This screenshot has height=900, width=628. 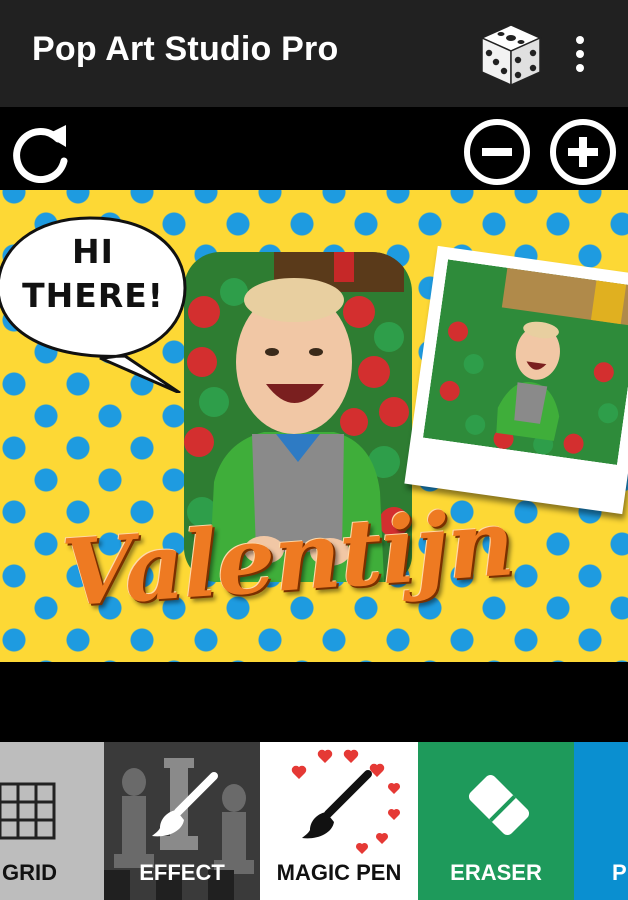 I want to click on tool-effect-label: EFFECT, so click(x=182, y=872).